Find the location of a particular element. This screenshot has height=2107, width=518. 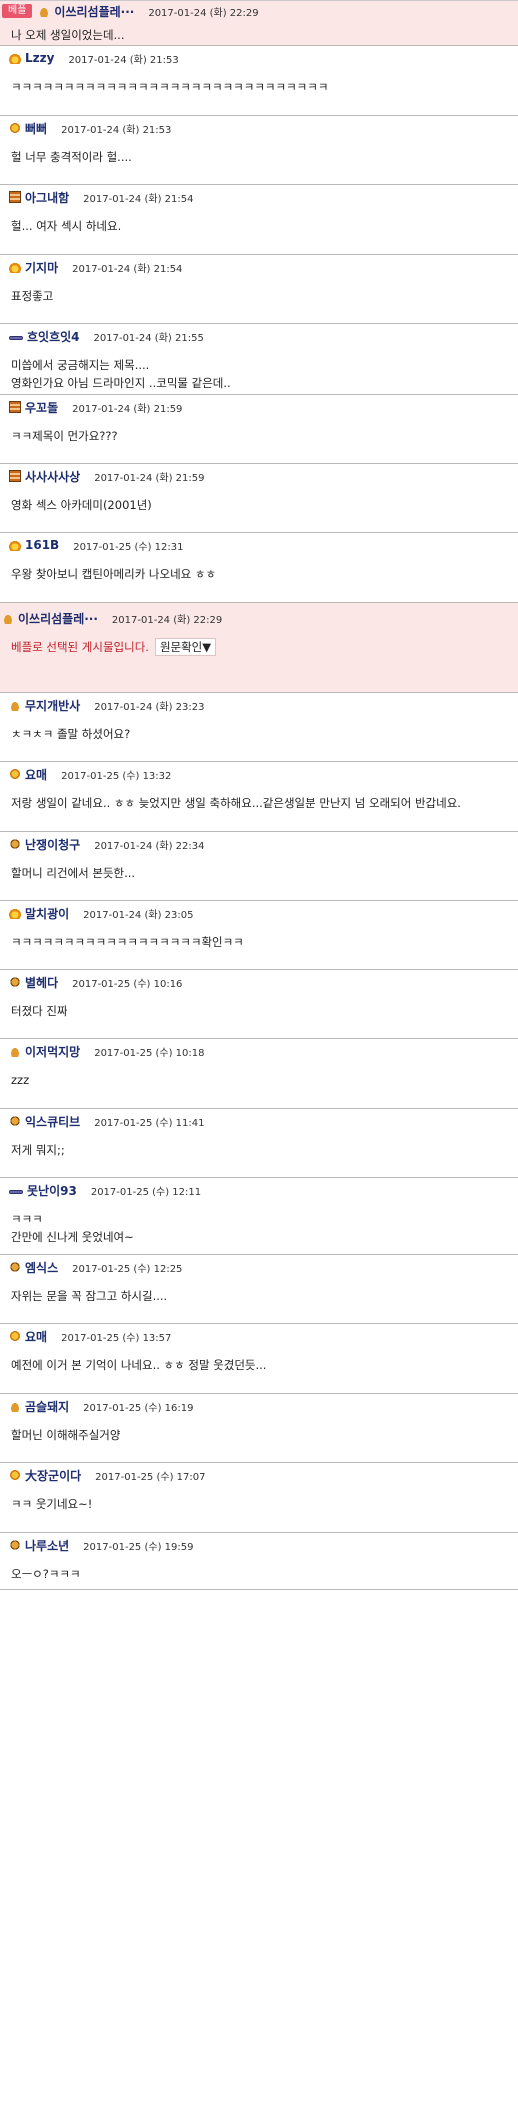

comment-item: 무지개반사 2017-01-24 (화) 23:23 ㅊㅋㅊㅋ 졸말 하셨어요? is located at coordinates (259, 727).